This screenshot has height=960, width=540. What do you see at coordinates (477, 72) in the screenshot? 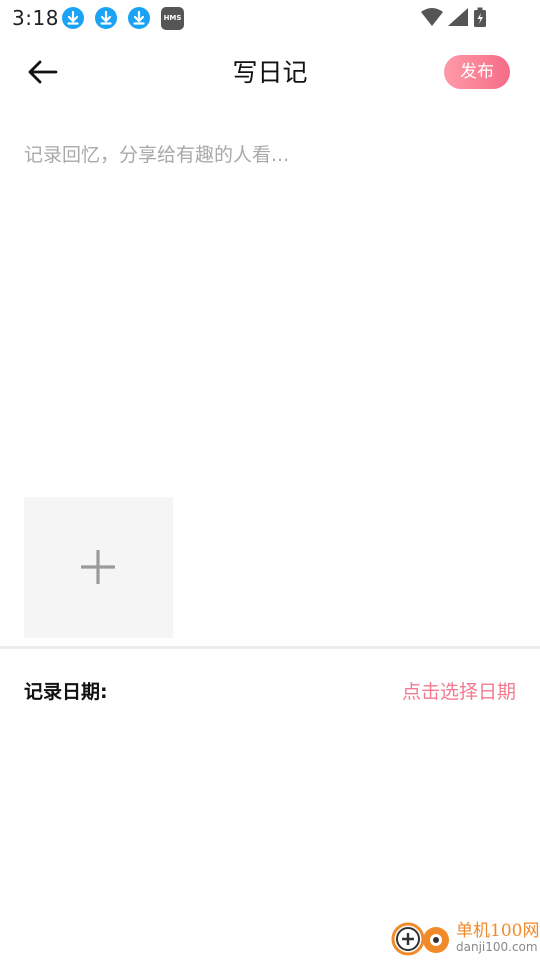
I see `publish-button: 发布` at bounding box center [477, 72].